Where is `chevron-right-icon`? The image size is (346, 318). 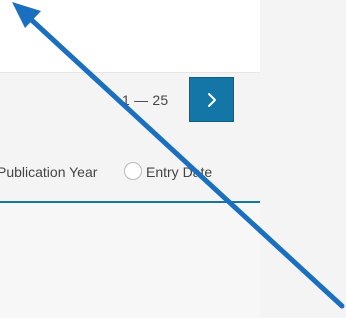
chevron-right-icon is located at coordinates (212, 100).